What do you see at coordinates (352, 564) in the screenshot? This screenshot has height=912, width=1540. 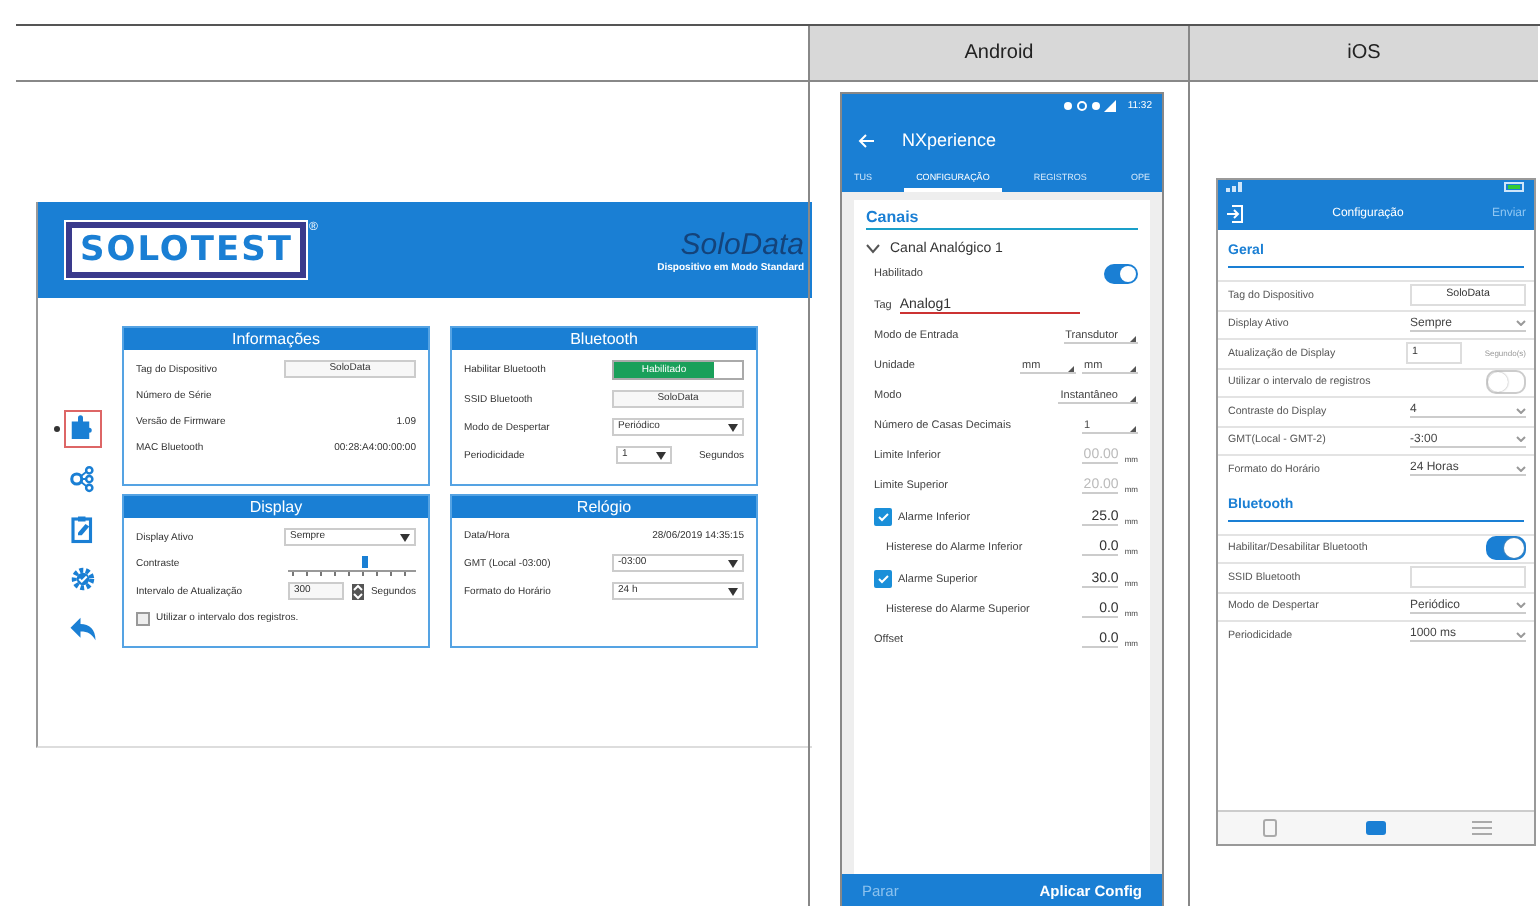 I see `slider` at bounding box center [352, 564].